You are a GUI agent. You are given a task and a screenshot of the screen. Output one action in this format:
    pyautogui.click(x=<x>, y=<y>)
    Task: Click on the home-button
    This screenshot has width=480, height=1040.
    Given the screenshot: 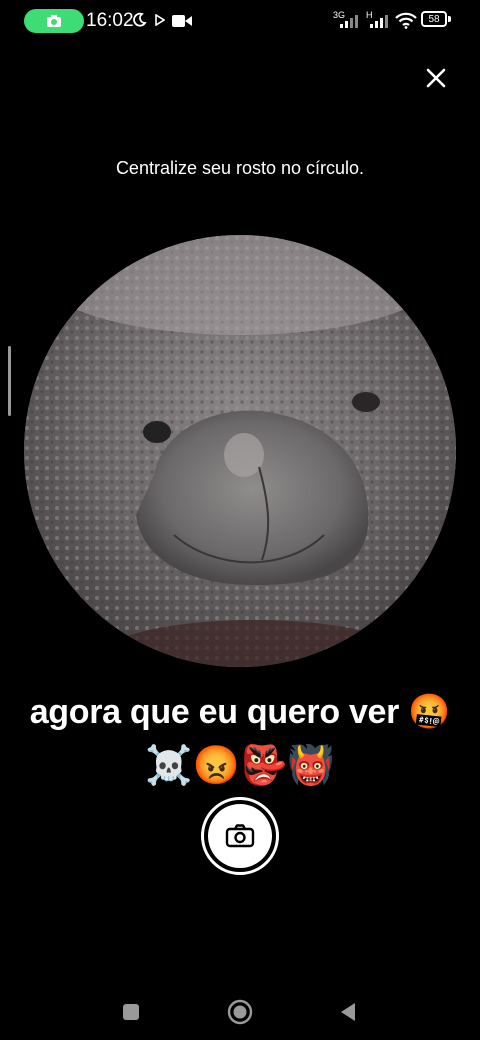 What is the action you would take?
    pyautogui.click(x=240, y=1012)
    